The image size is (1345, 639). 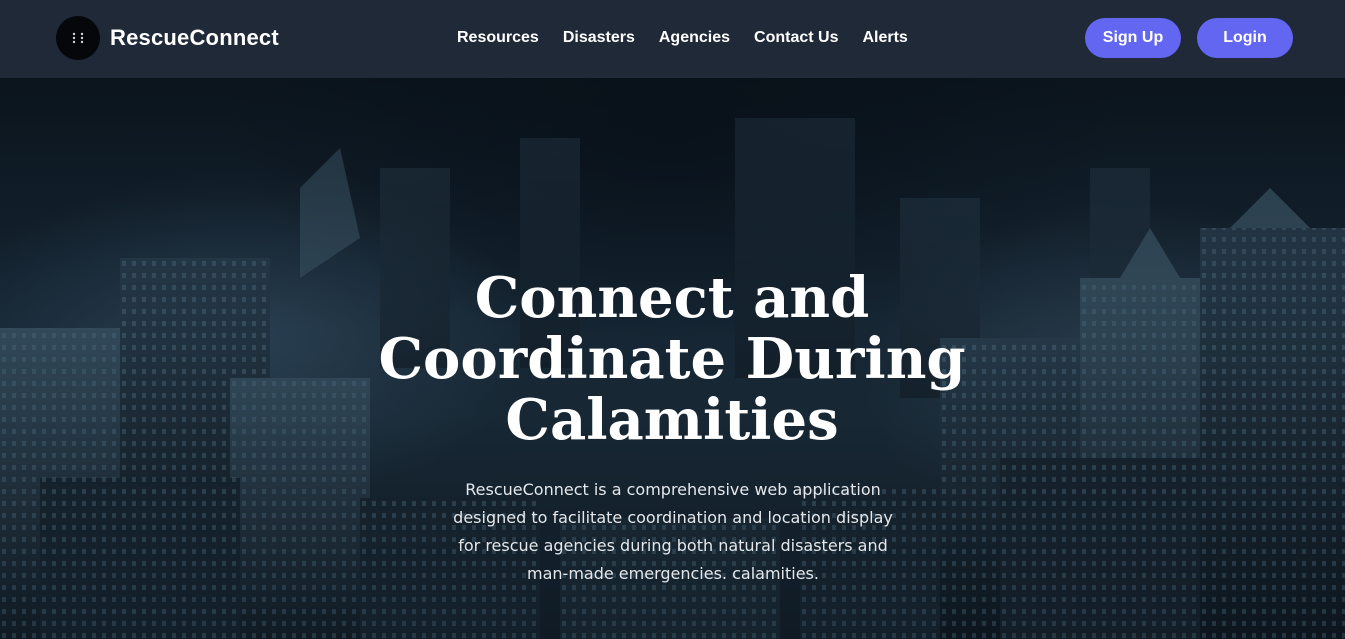 I want to click on nav-link-resources: Resources, so click(x=498, y=38).